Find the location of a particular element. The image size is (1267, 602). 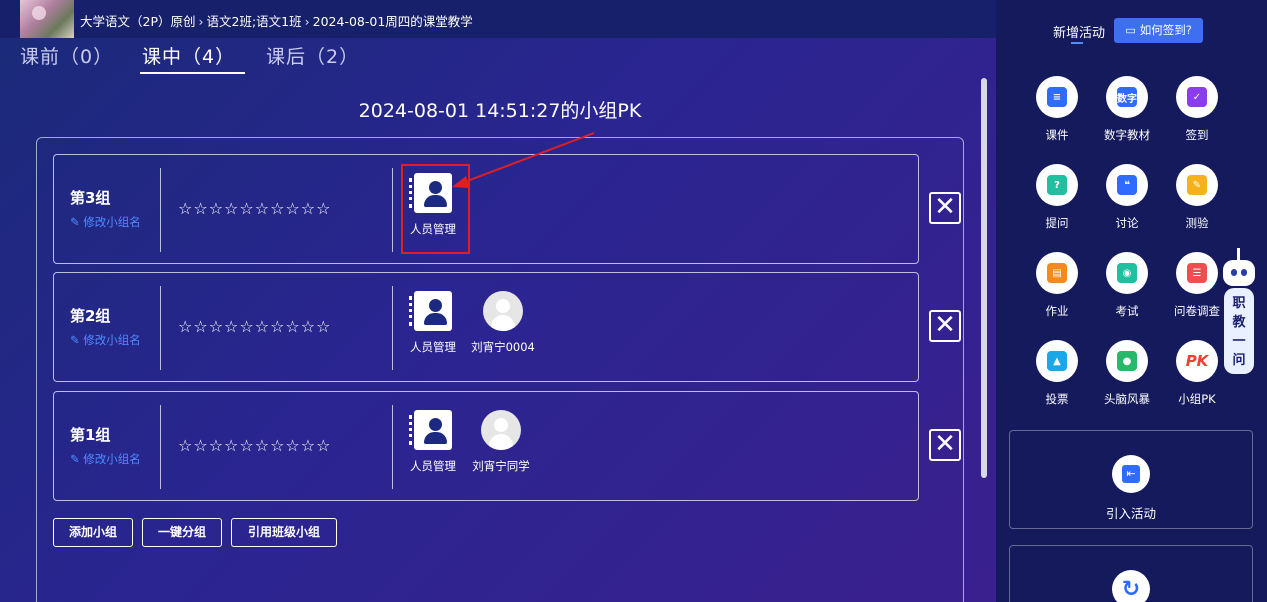

group-name: 第1组 is located at coordinates (90, 435).